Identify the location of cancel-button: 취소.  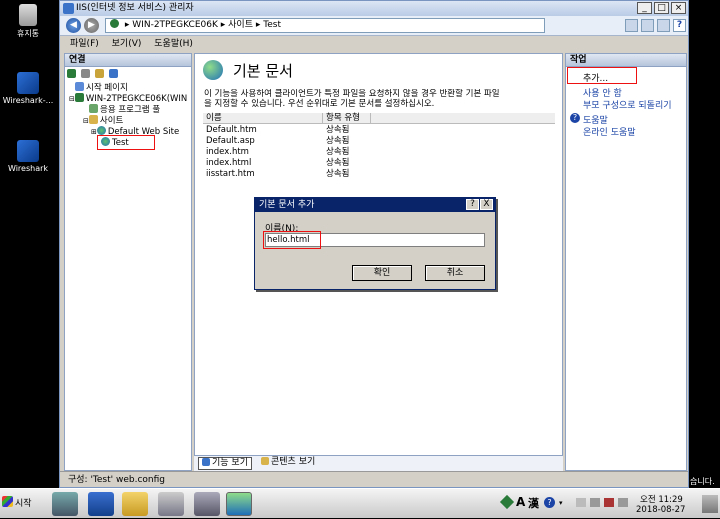
(455, 273).